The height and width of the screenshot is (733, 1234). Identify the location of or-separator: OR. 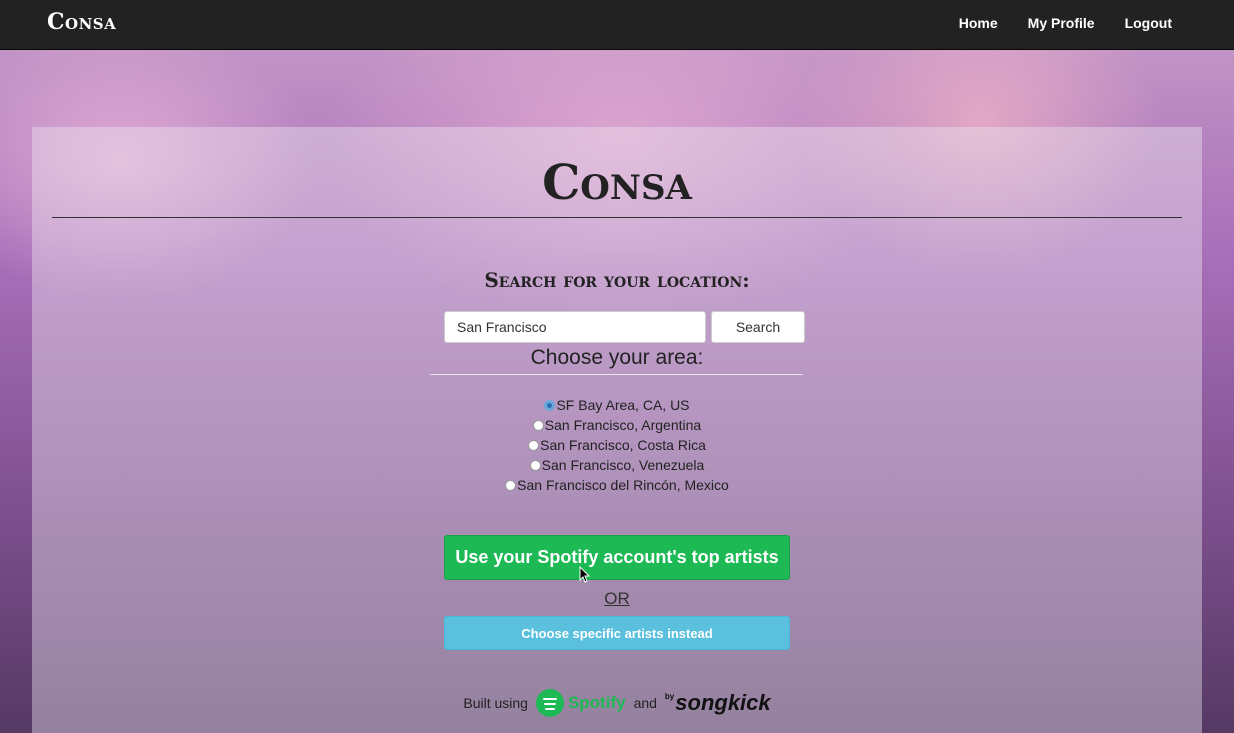
(617, 598).